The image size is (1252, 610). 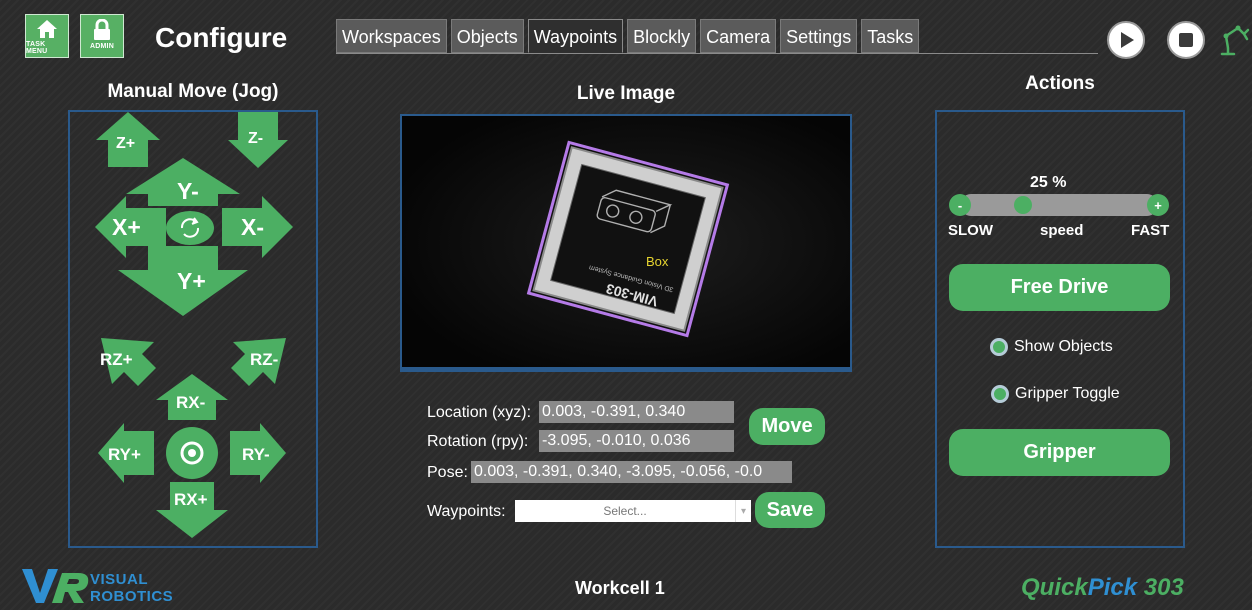 I want to click on task-menu-button: TASK MENU, so click(x=47, y=36).